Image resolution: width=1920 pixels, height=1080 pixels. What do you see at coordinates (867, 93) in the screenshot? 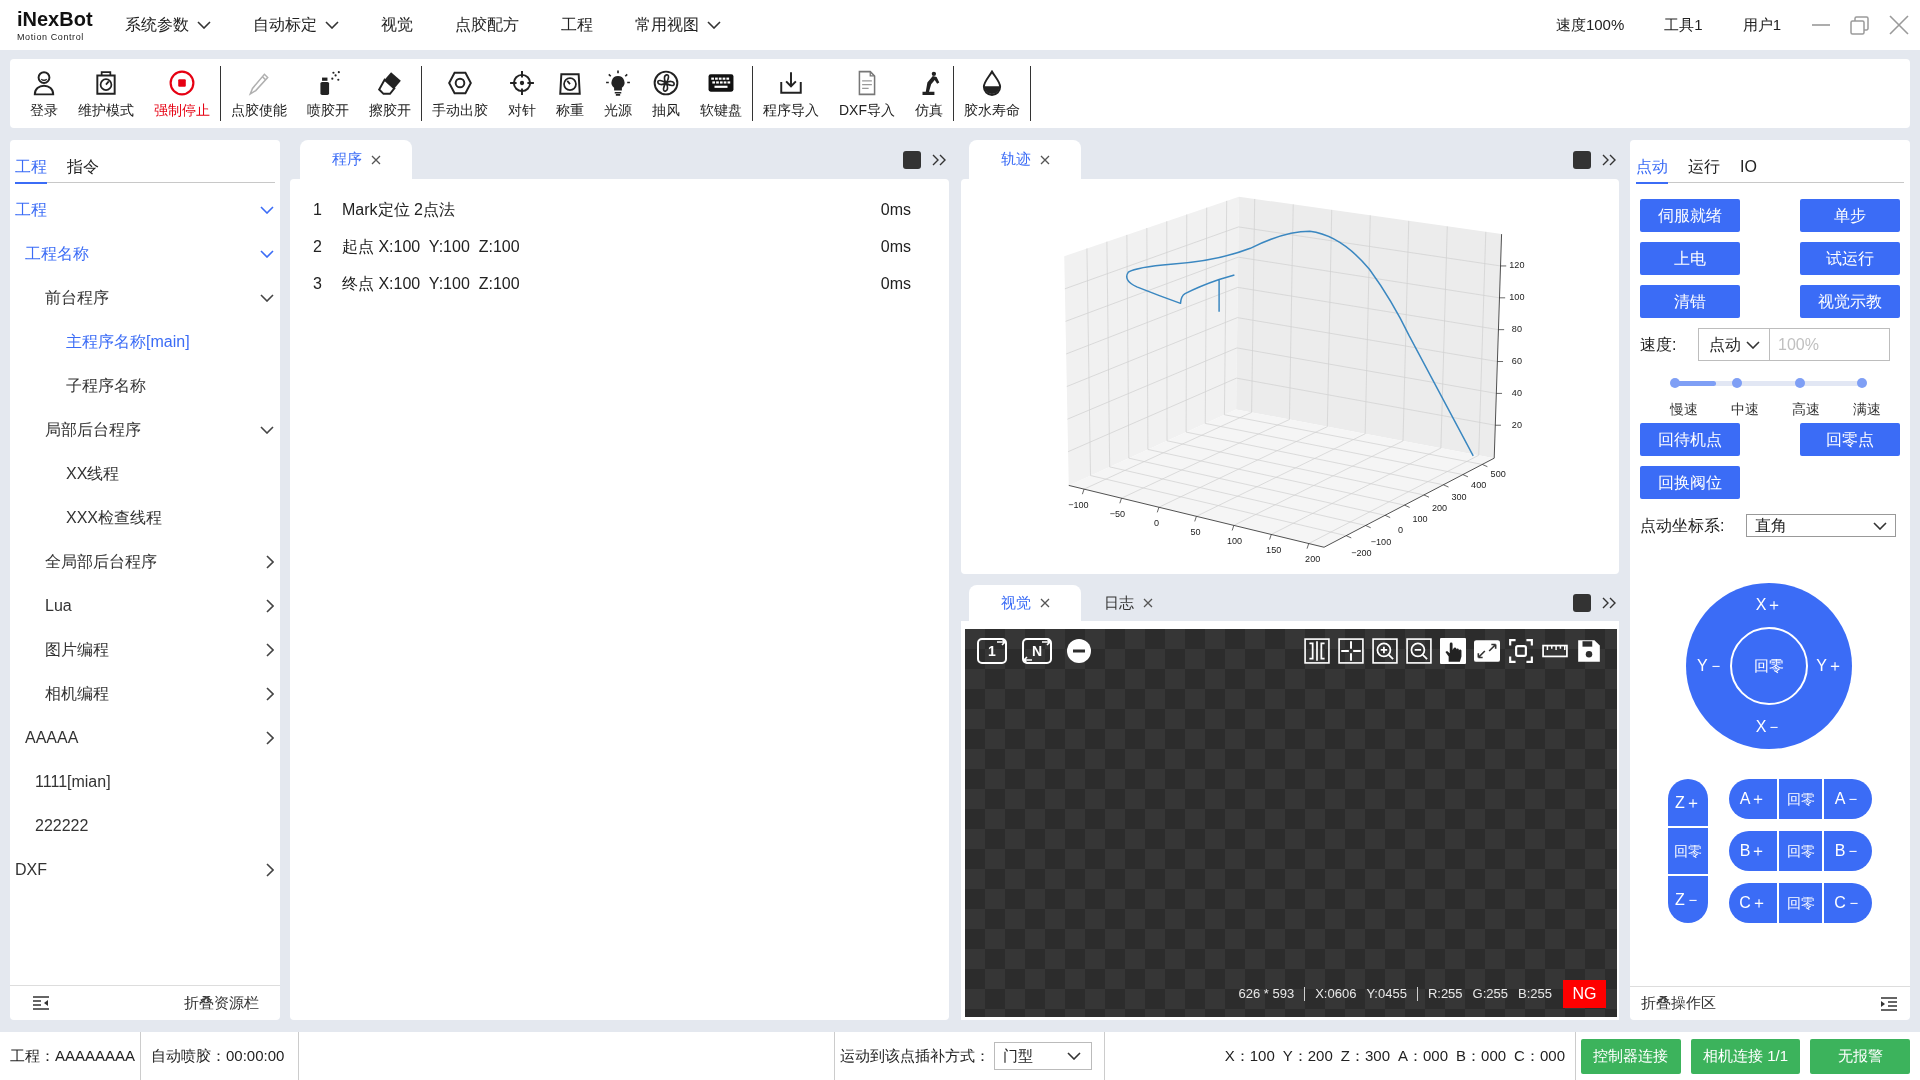
I see `toolbar-button: DXF导入` at bounding box center [867, 93].